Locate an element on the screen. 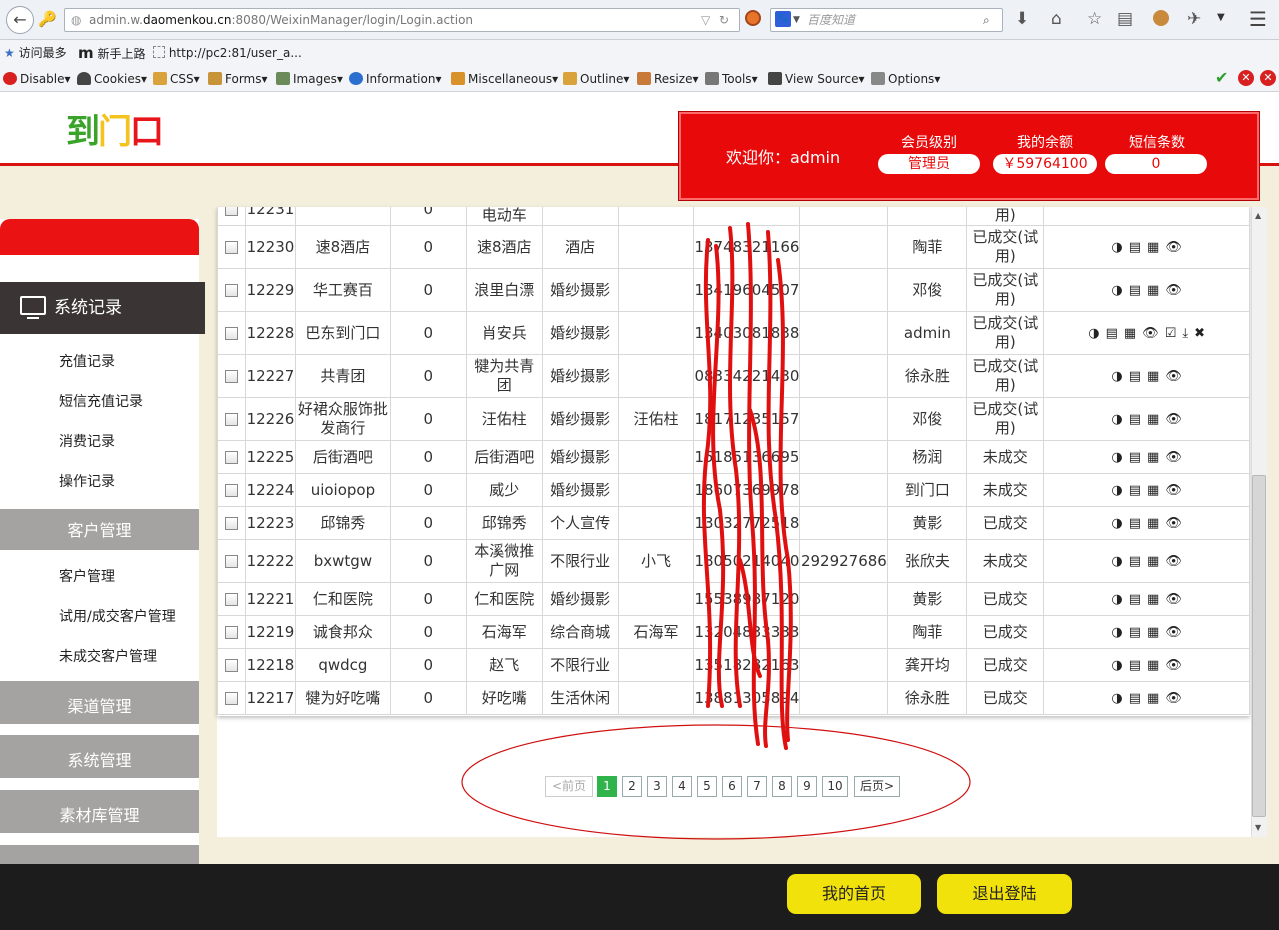 The image size is (1279, 930). wd-resize: Resize▾ is located at coordinates (667, 79).